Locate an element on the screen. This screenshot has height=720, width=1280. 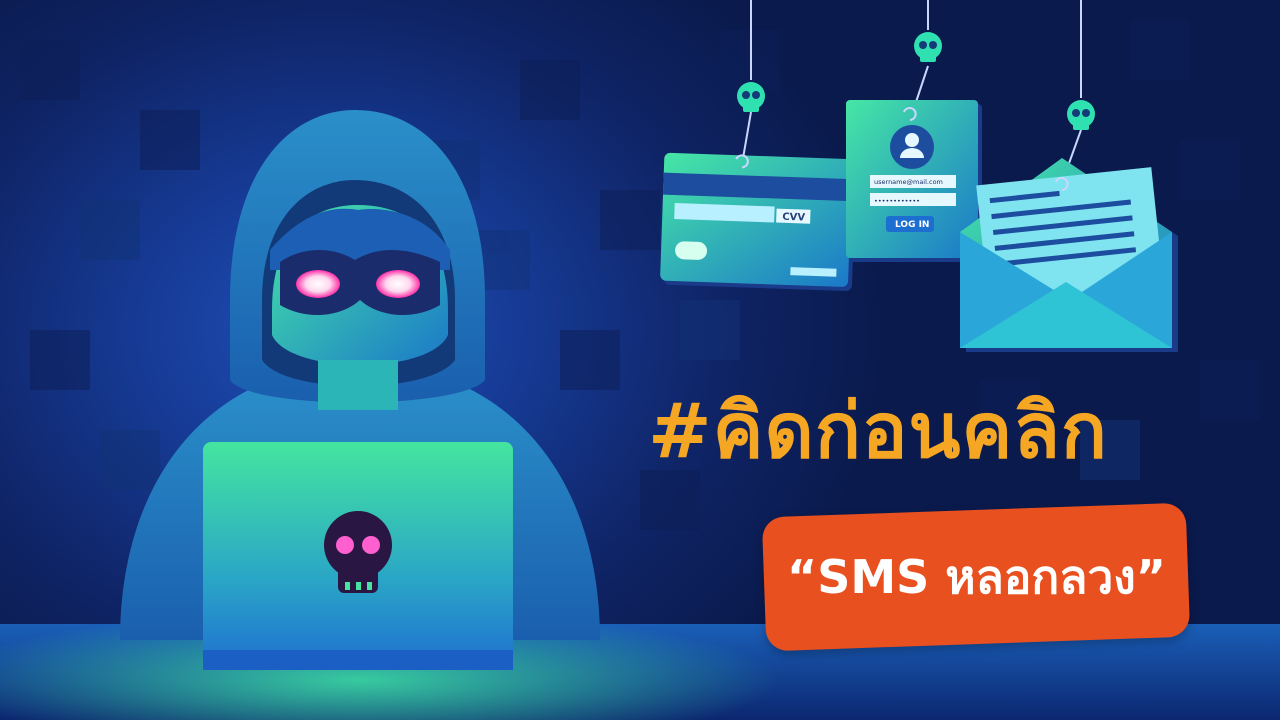
username-field: username@mail.com is located at coordinates (908, 182).